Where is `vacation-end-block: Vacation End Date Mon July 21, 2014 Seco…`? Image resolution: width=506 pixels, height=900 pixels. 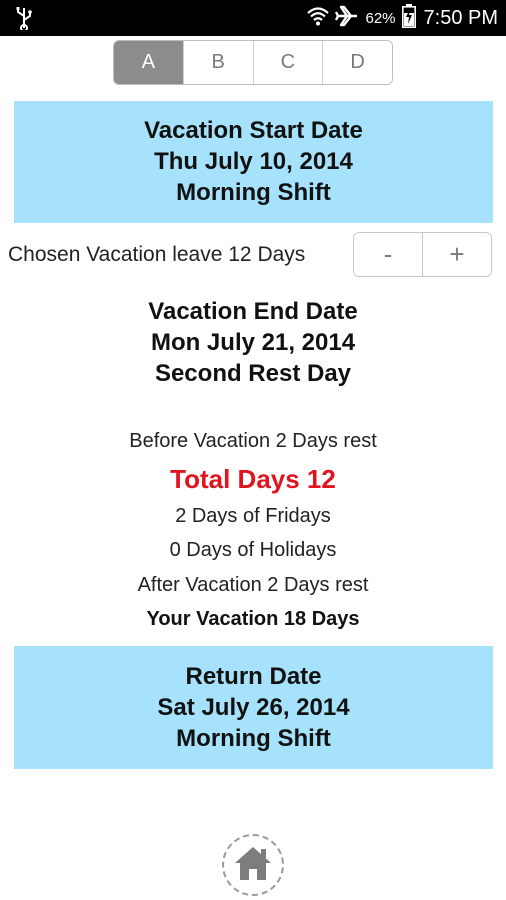 vacation-end-block: Vacation End Date Mon July 21, 2014 Seco… is located at coordinates (253, 342).